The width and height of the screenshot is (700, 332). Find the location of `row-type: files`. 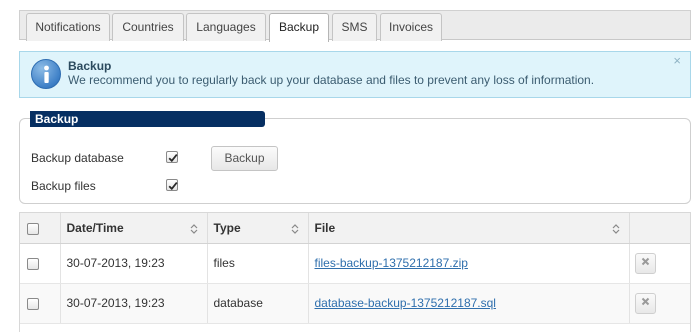

row-type: files is located at coordinates (258, 263).